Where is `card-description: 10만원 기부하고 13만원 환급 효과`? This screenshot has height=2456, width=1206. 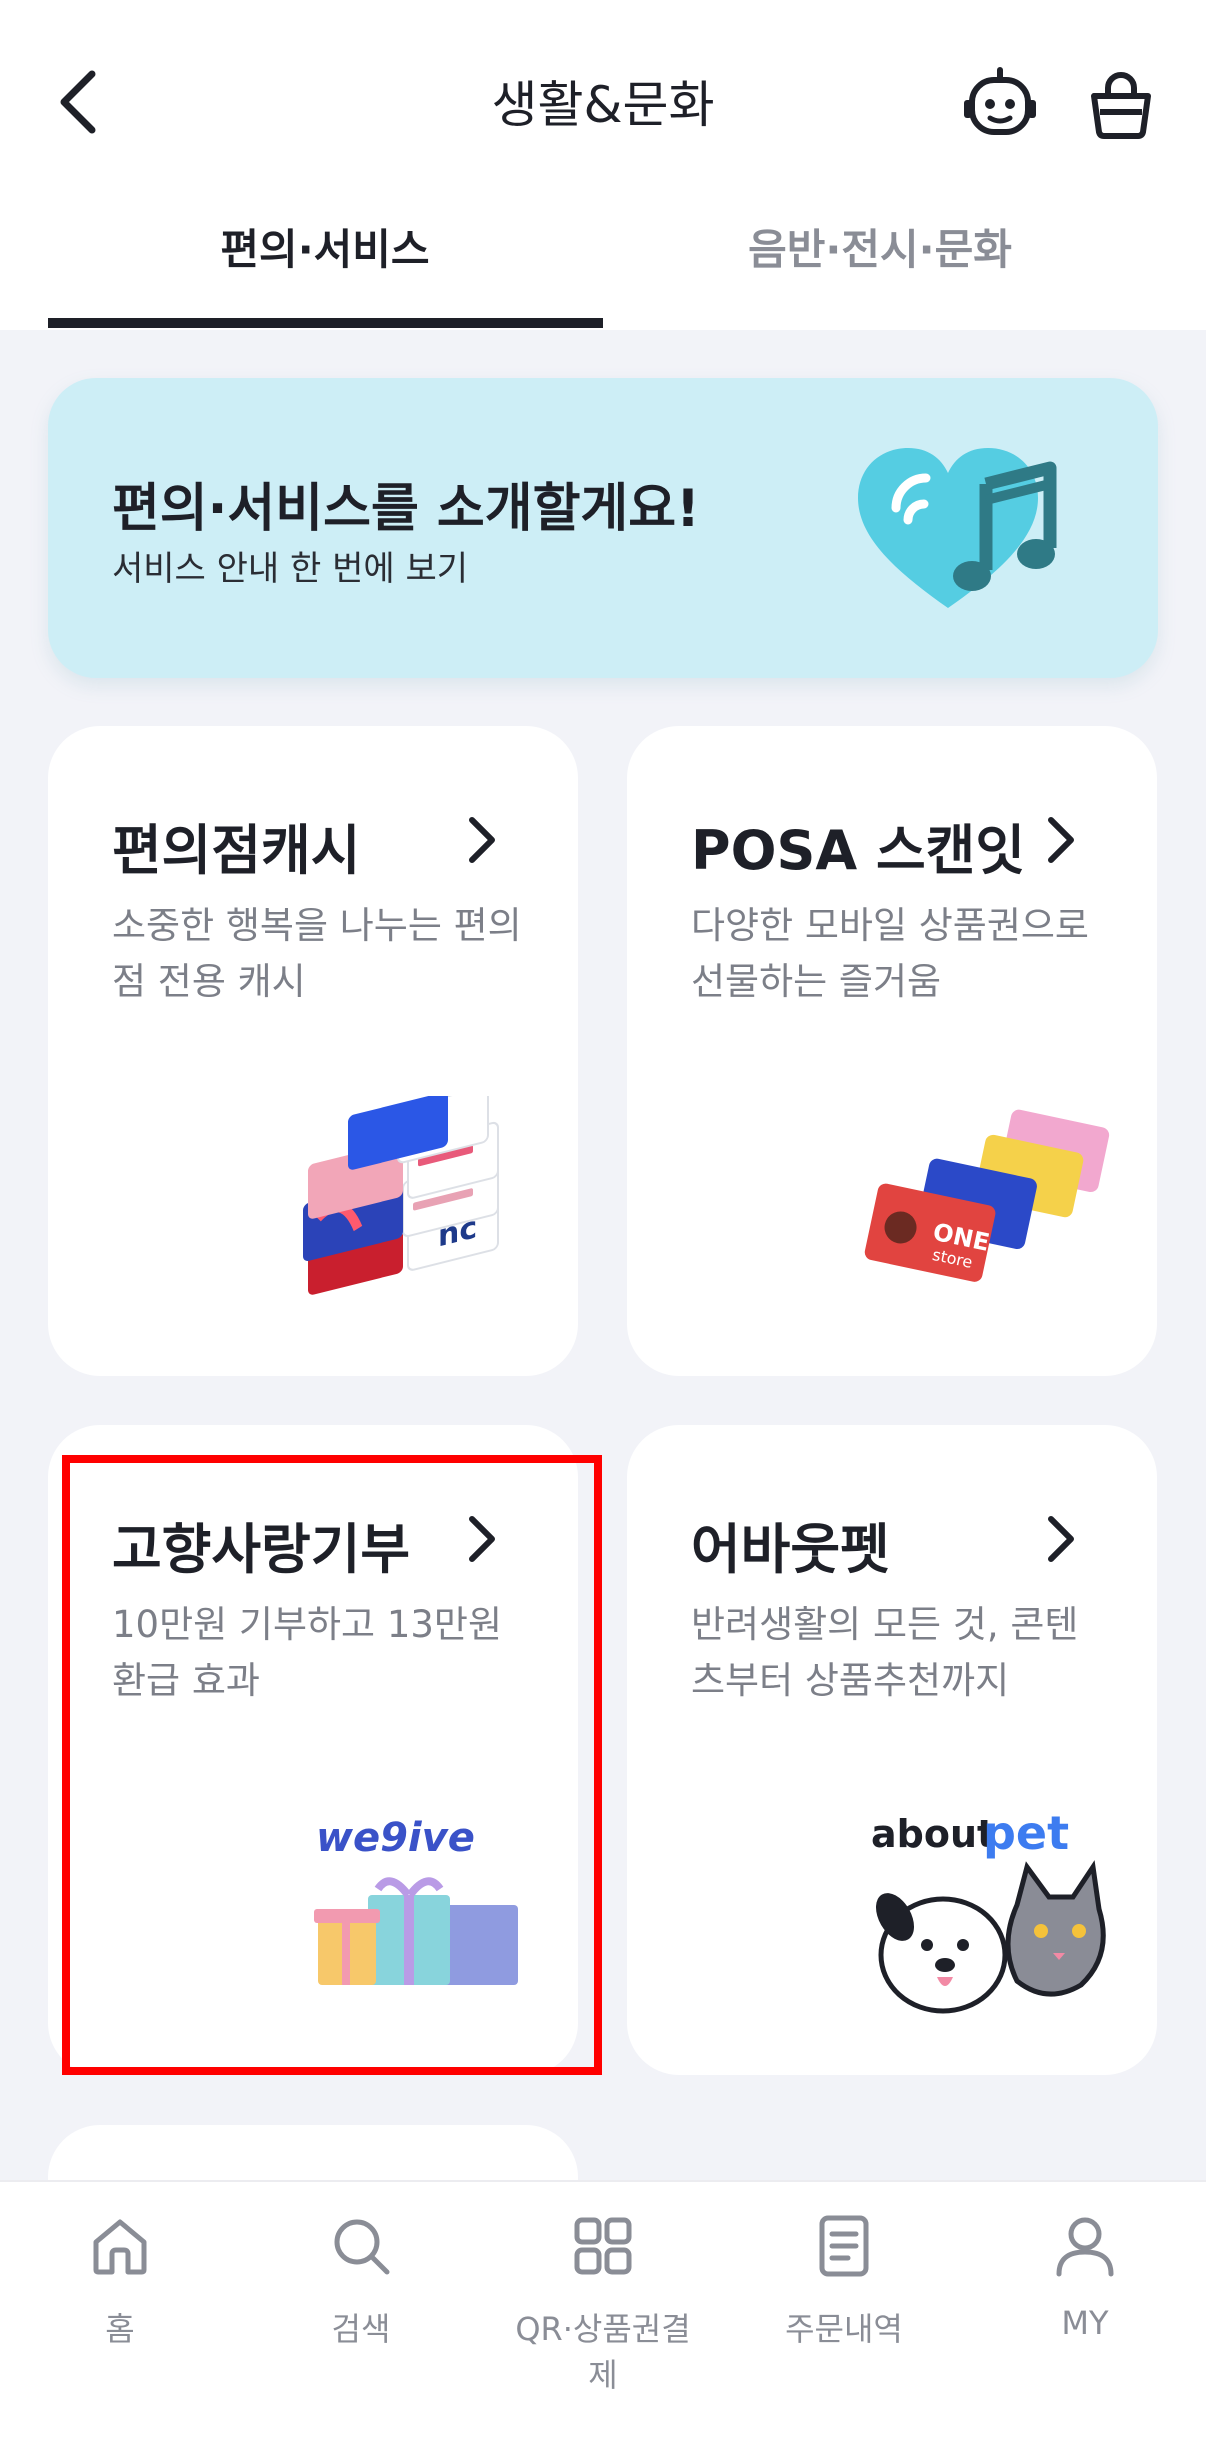
card-description: 10만원 기부하고 13만원 환급 효과 is located at coordinates (307, 1652).